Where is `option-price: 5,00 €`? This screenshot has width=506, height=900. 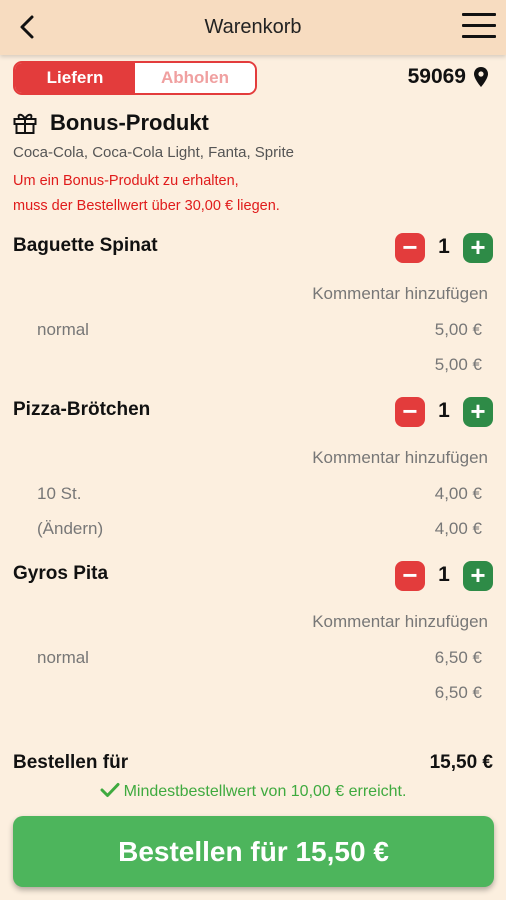
option-price: 5,00 € is located at coordinates (458, 329).